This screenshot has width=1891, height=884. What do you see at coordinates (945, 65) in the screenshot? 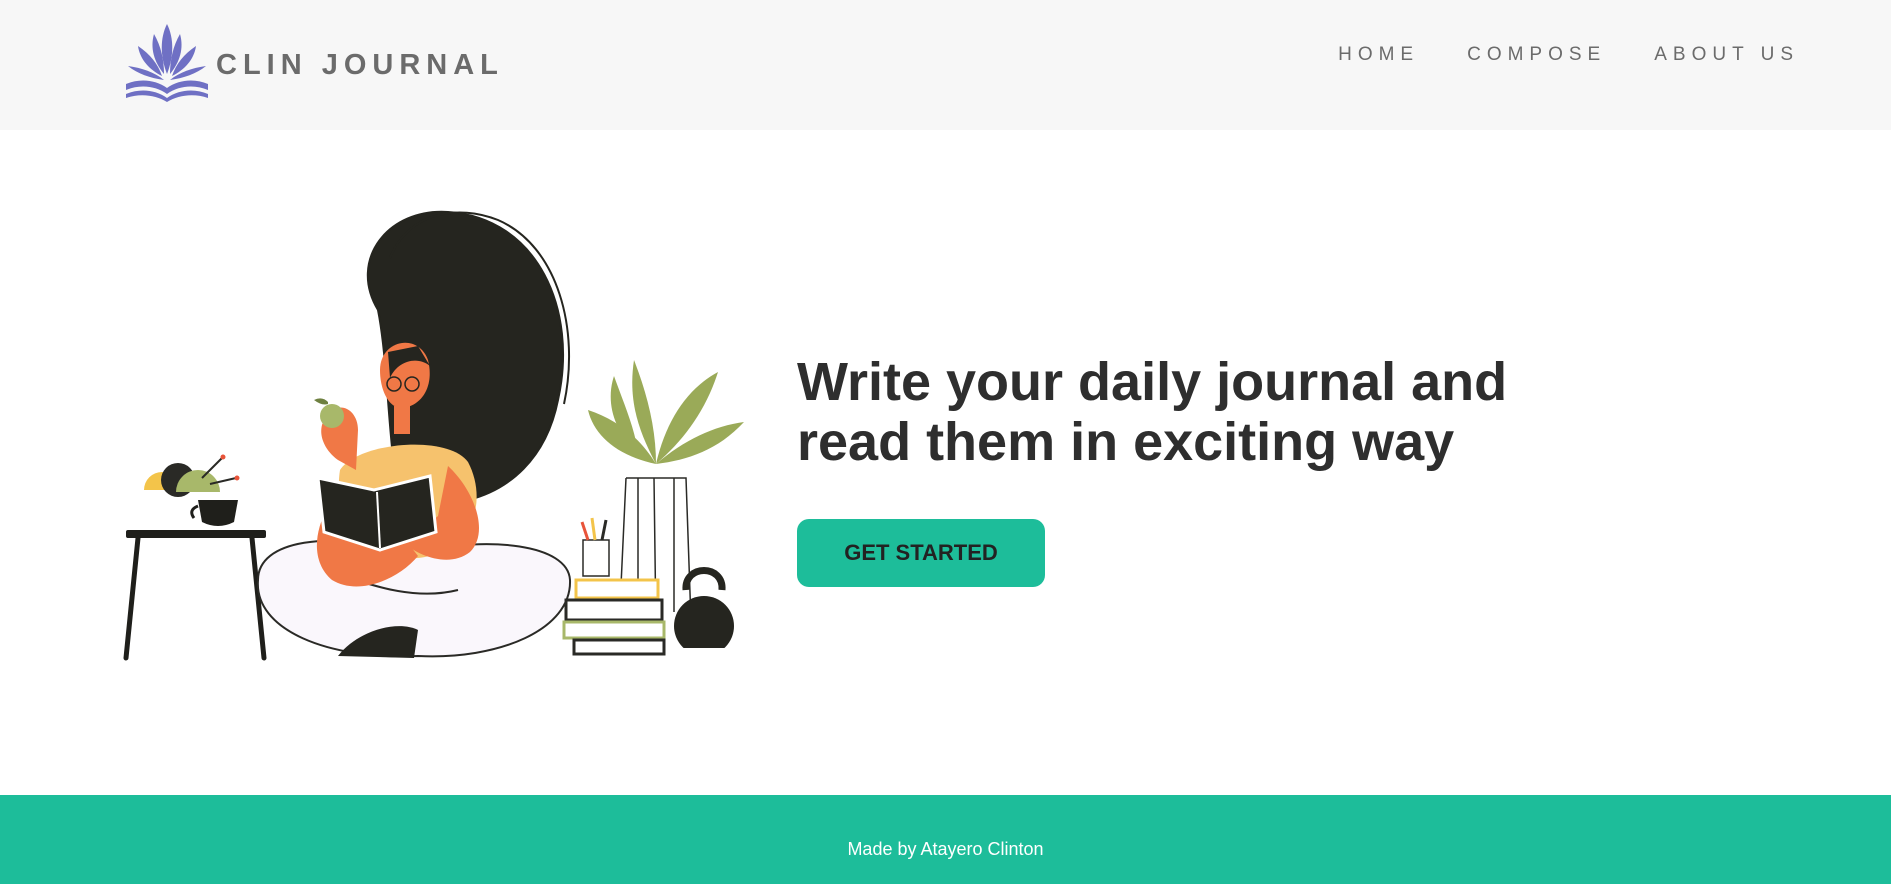
I see `site-header: CLIN JOURNAL HOME COMPOSE ABOUT US` at bounding box center [945, 65].